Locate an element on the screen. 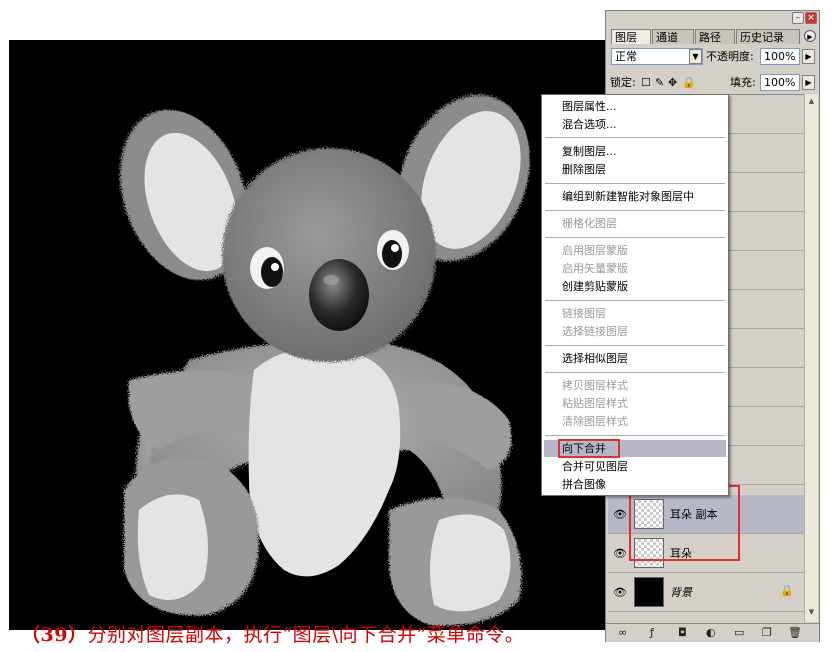  menu-item-paste-layer-style: 粘贴图层样式 is located at coordinates (595, 403).